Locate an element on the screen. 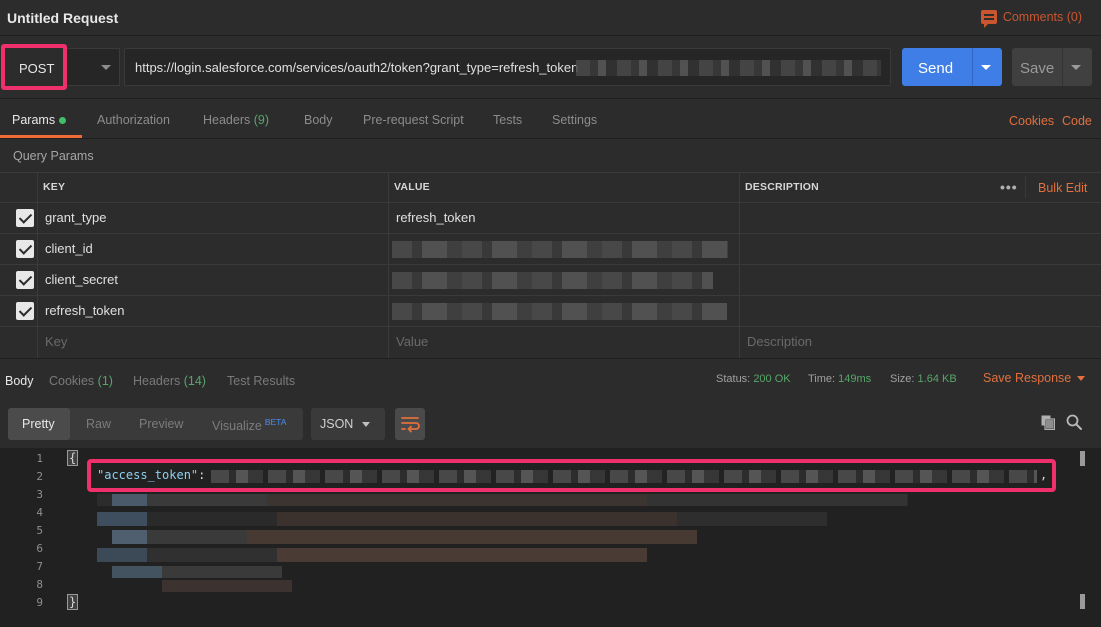 This screenshot has height=627, width=1101. json-close-brace: } is located at coordinates (72, 602).